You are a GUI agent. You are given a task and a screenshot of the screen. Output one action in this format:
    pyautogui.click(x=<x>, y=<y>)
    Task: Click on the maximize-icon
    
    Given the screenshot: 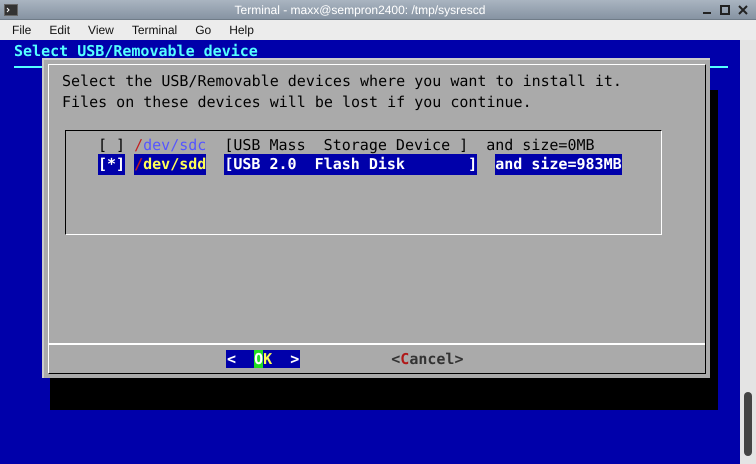 What is the action you would take?
    pyautogui.click(x=725, y=9)
    